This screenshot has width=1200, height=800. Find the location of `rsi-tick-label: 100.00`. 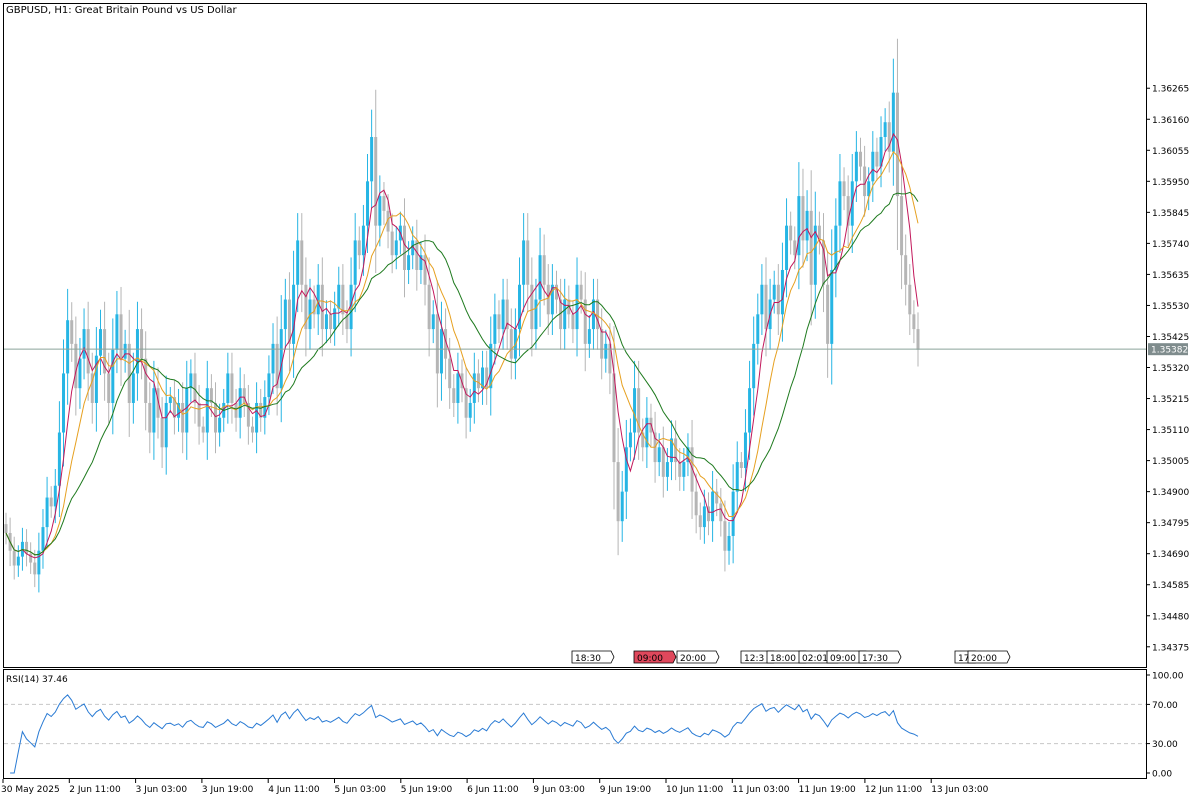

rsi-tick-label: 100.00 is located at coordinates (1168, 677).